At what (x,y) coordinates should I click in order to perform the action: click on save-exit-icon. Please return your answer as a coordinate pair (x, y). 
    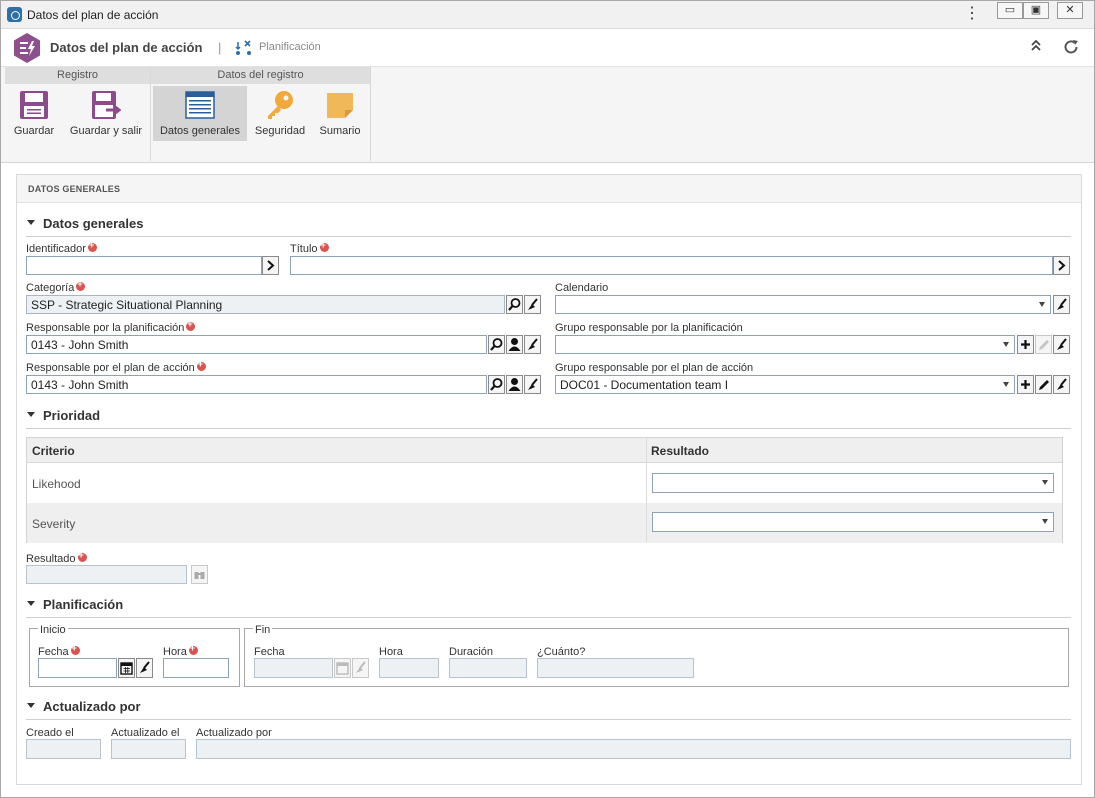
    Looking at the image, I should click on (106, 105).